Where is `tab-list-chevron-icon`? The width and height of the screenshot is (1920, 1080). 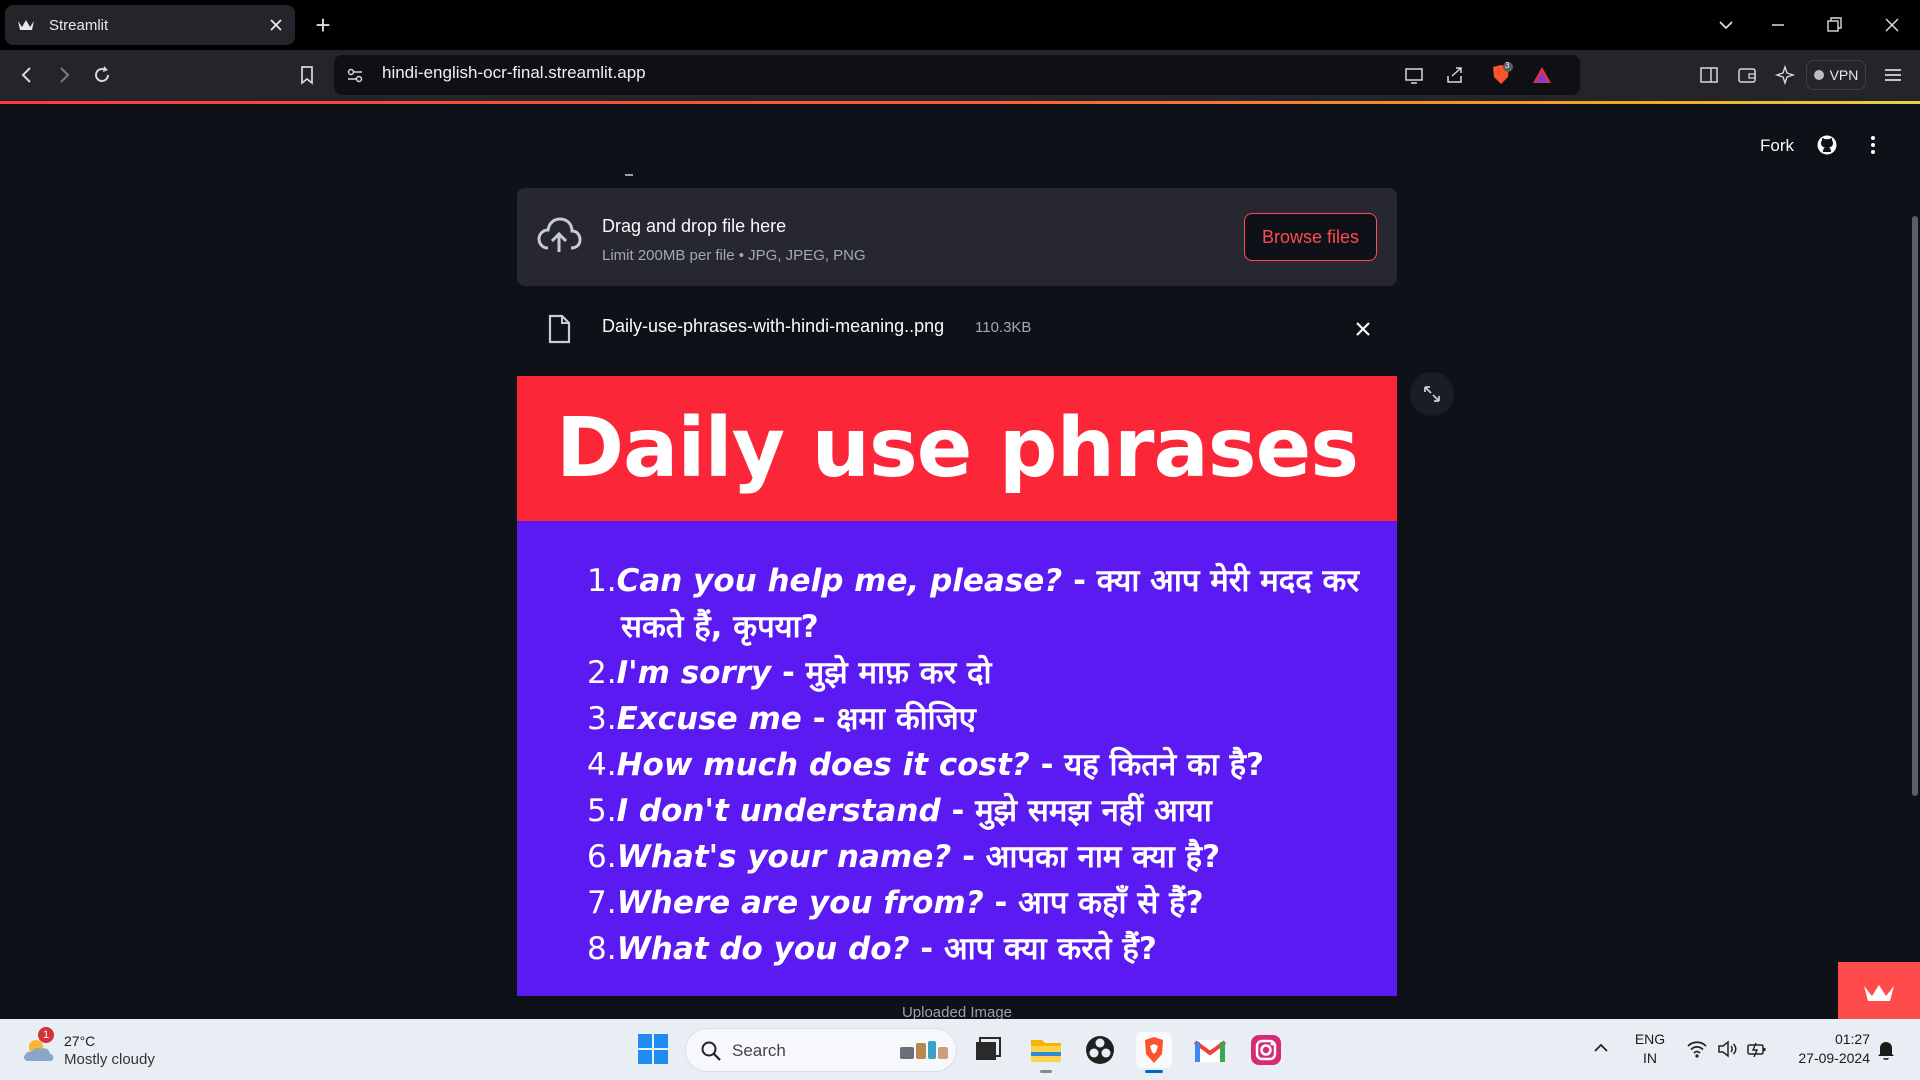
tab-list-chevron-icon is located at coordinates (1726, 25).